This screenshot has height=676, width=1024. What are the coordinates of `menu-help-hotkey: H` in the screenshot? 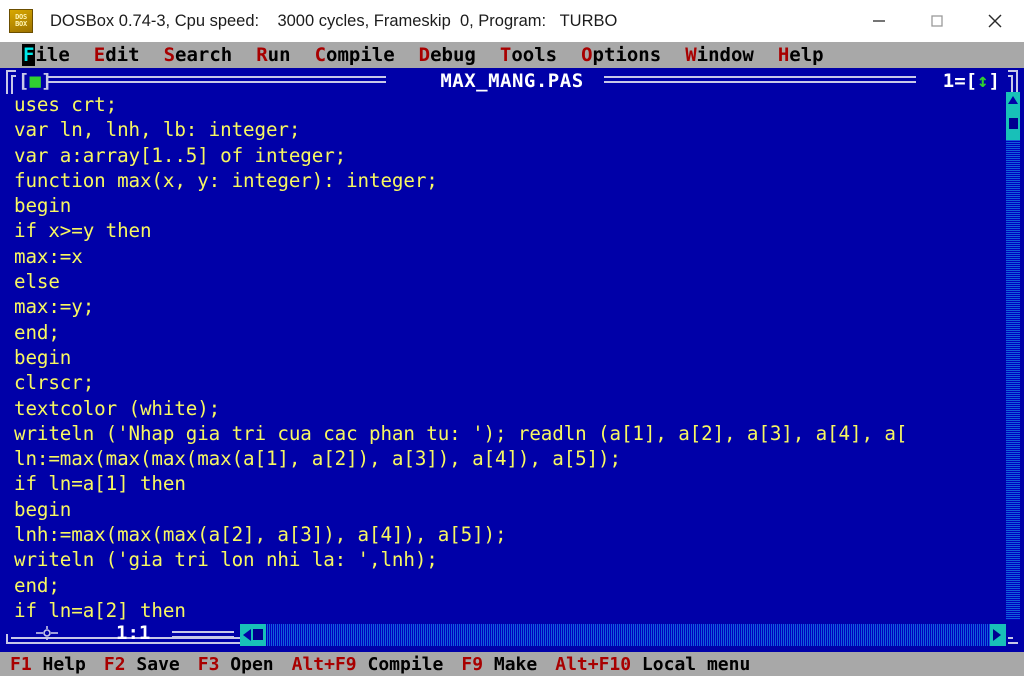 It's located at (783, 55).